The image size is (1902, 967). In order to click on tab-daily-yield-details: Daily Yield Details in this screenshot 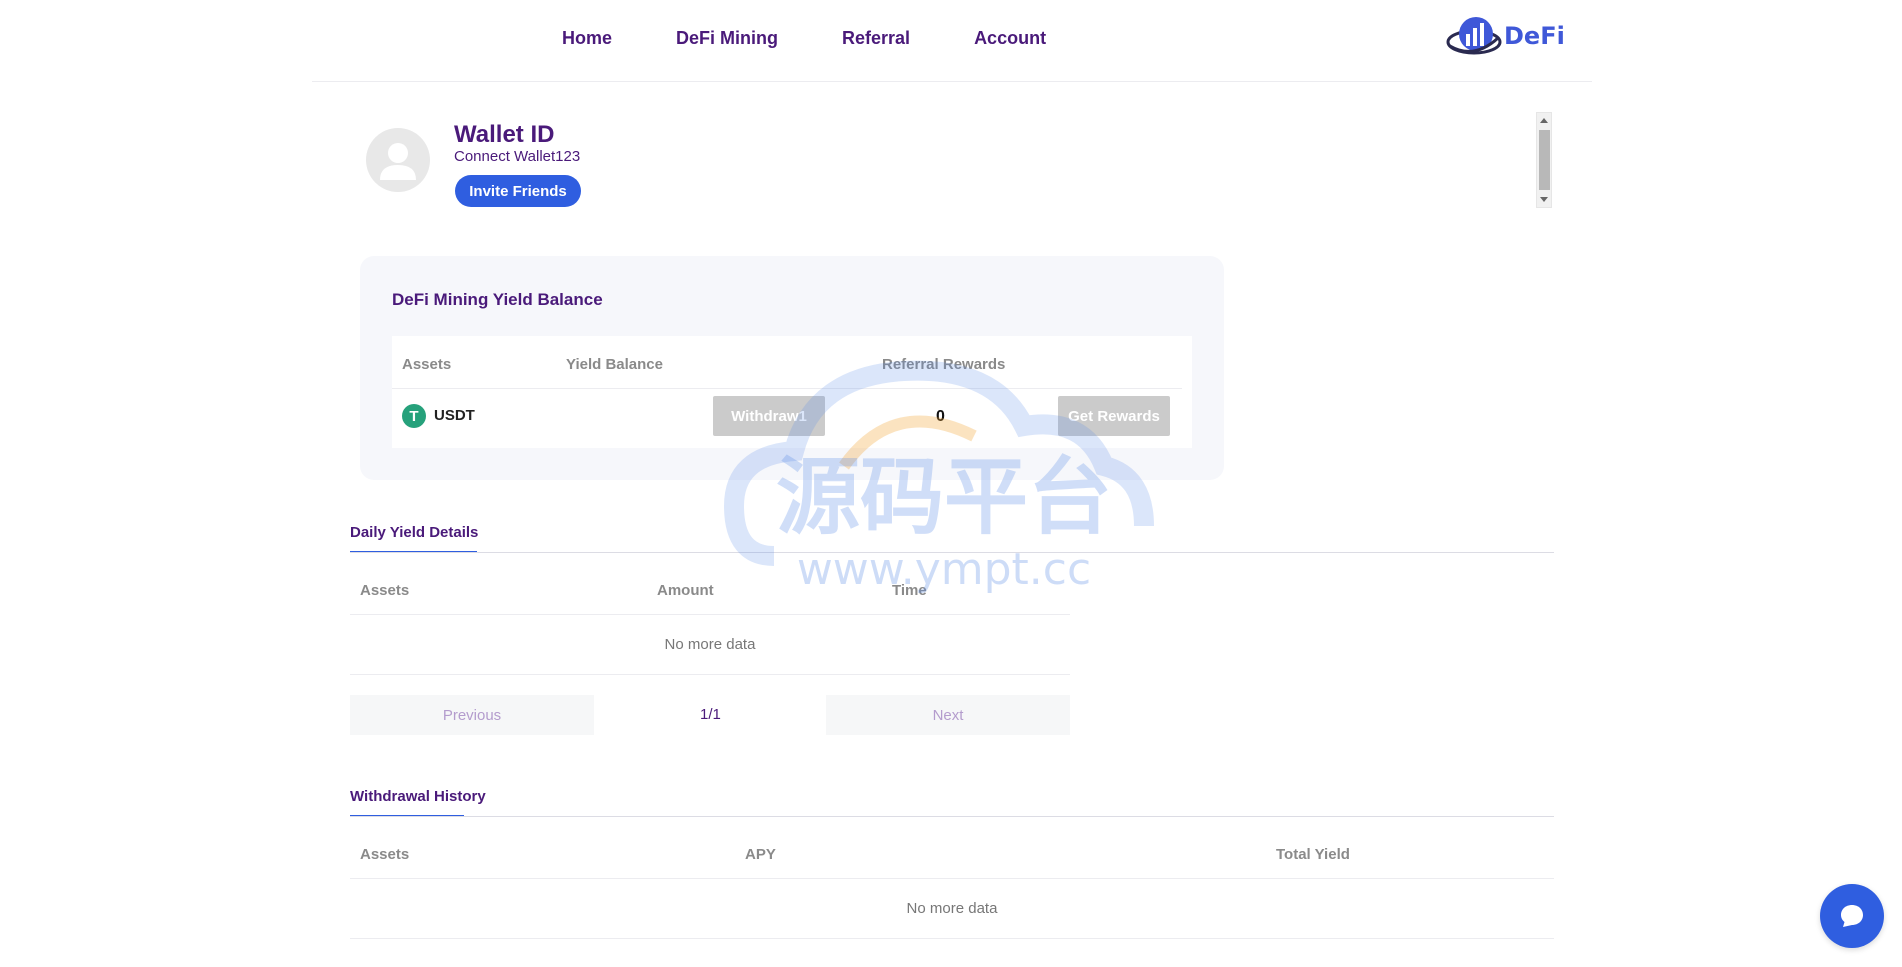, I will do `click(414, 532)`.